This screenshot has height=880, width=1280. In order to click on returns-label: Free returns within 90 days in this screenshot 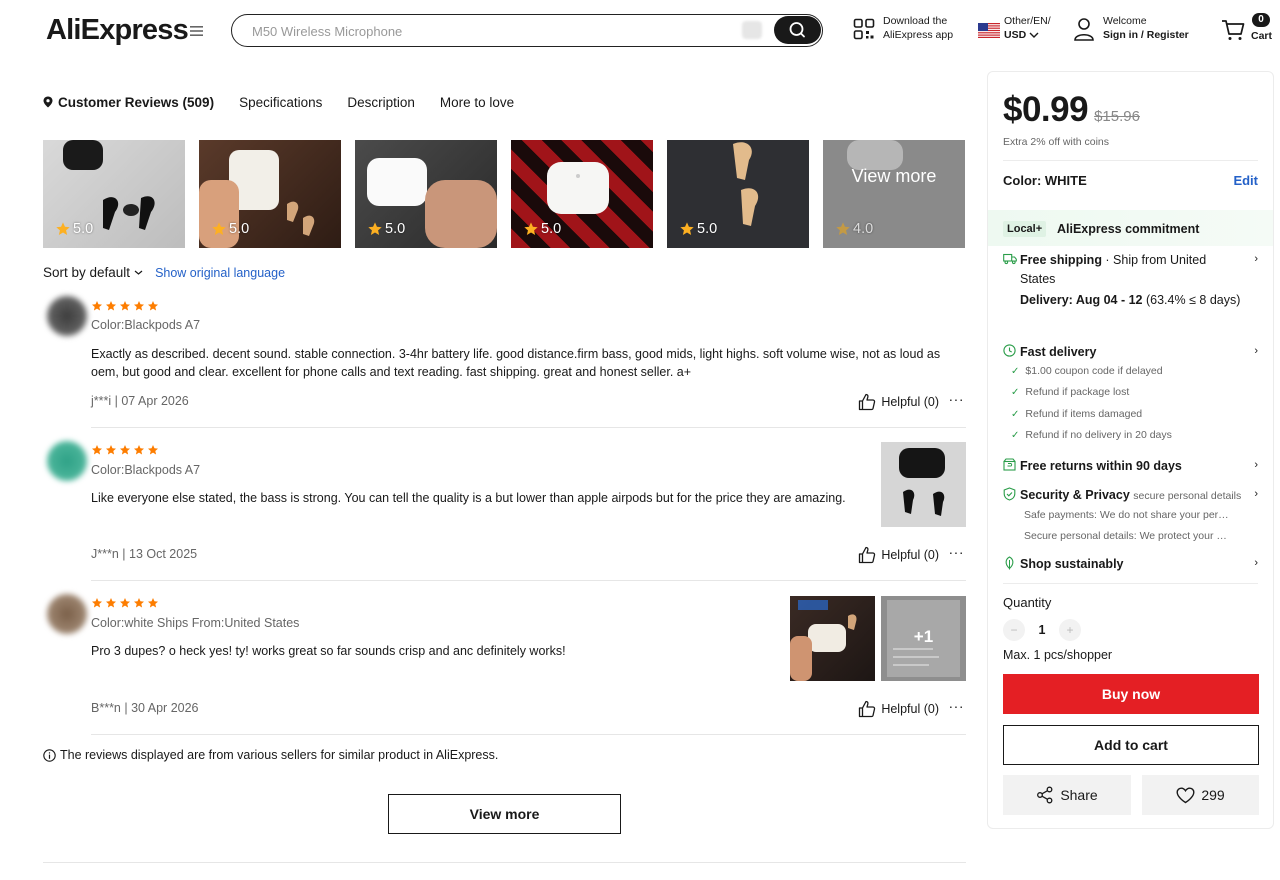, I will do `click(1101, 466)`.